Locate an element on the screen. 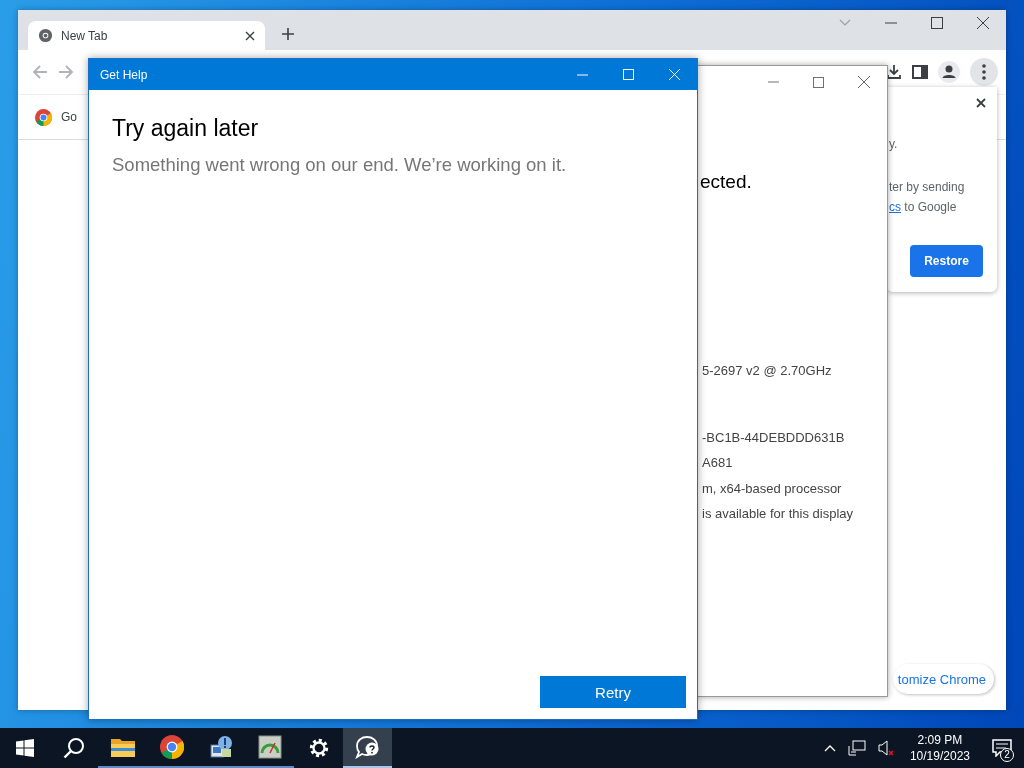  popup-text: y. is located at coordinates (893, 144).